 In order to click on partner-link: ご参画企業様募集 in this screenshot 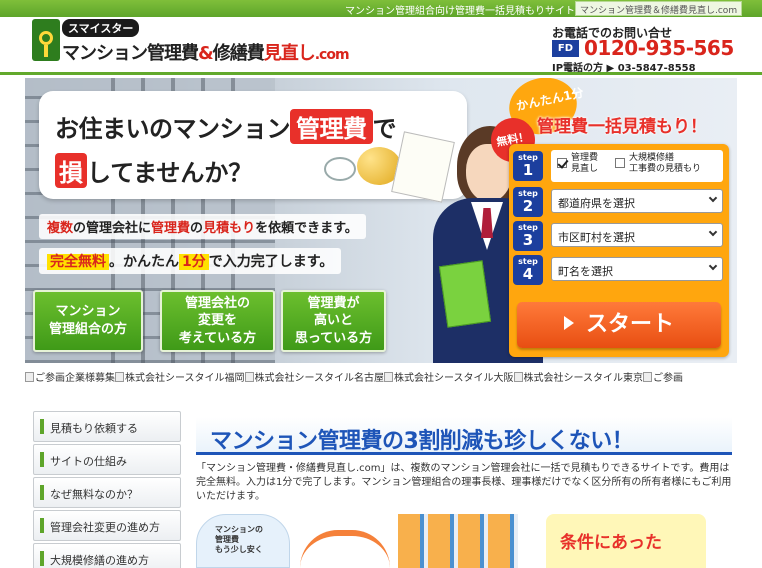, I will do `click(70, 377)`.